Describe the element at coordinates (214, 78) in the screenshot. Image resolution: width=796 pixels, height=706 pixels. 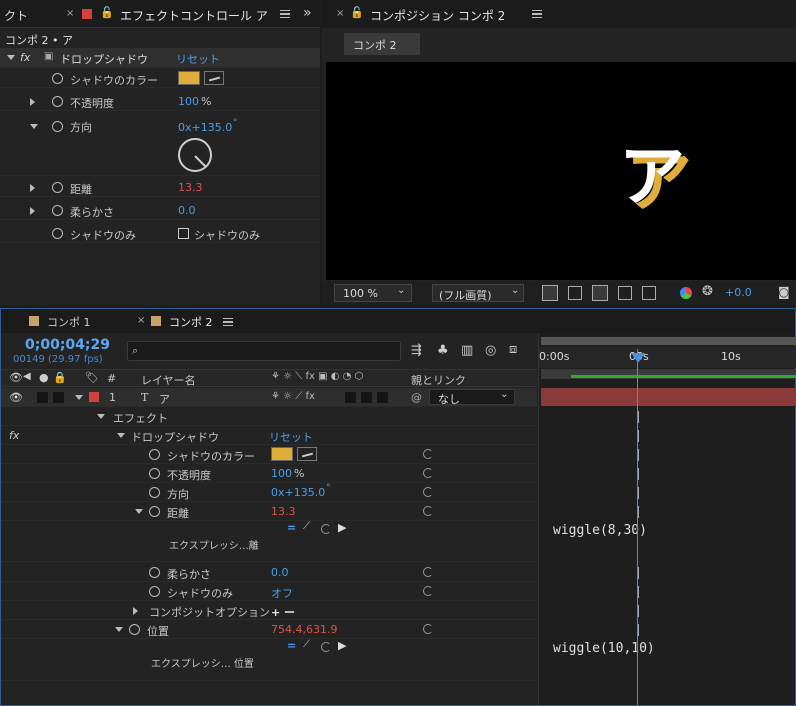
I see `eyedropper-icon` at that location.